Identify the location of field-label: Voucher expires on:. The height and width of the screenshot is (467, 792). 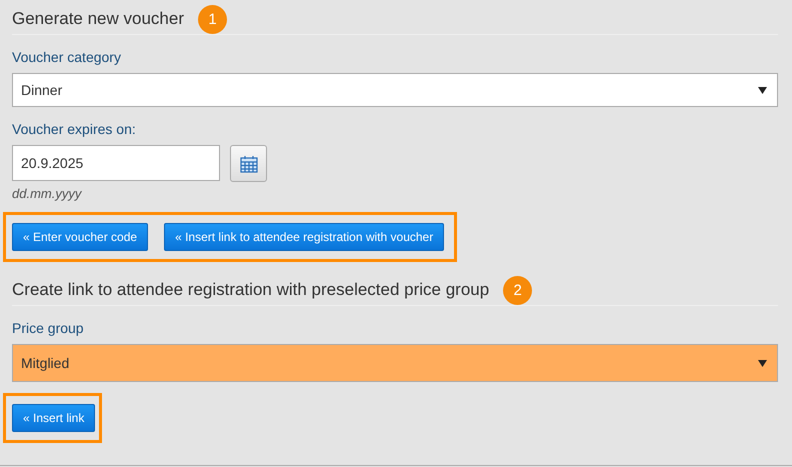
(74, 129).